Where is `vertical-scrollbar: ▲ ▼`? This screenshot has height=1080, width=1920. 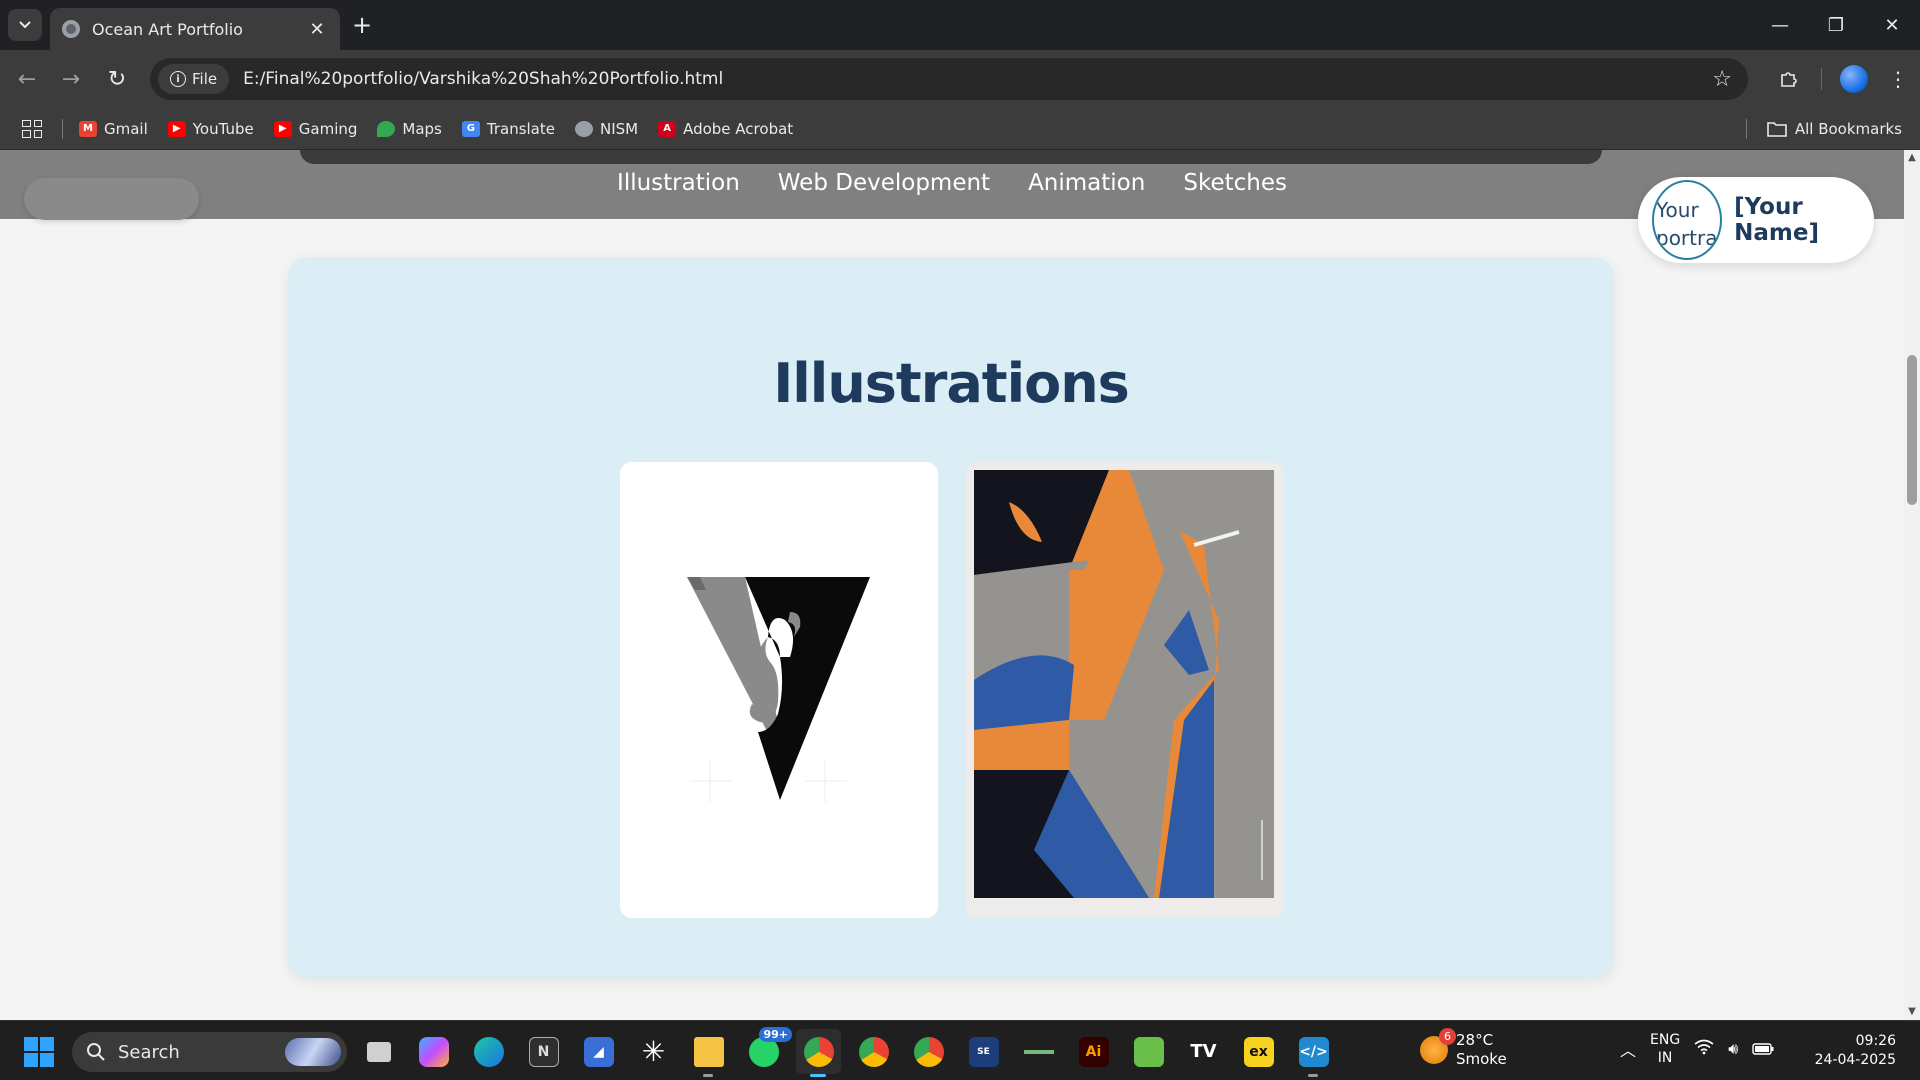 vertical-scrollbar: ▲ ▼ is located at coordinates (1912, 585).